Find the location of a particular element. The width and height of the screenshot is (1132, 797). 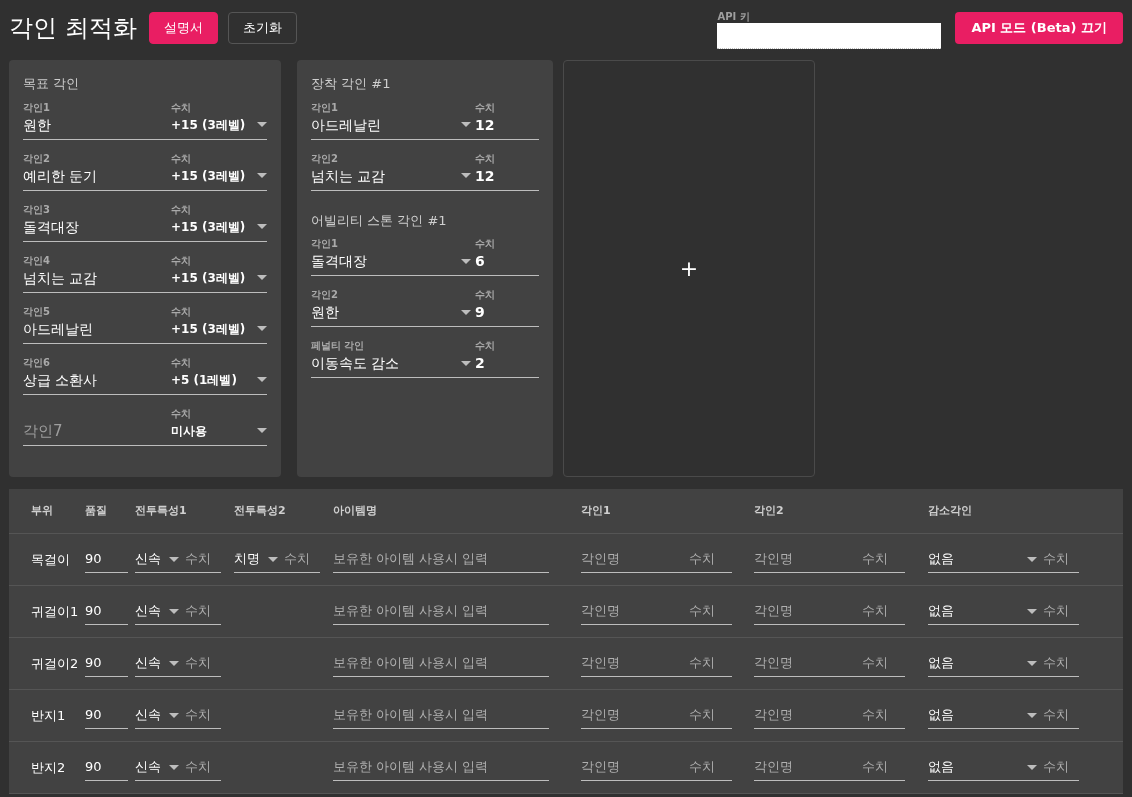

amount-input: 9 is located at coordinates (507, 312).